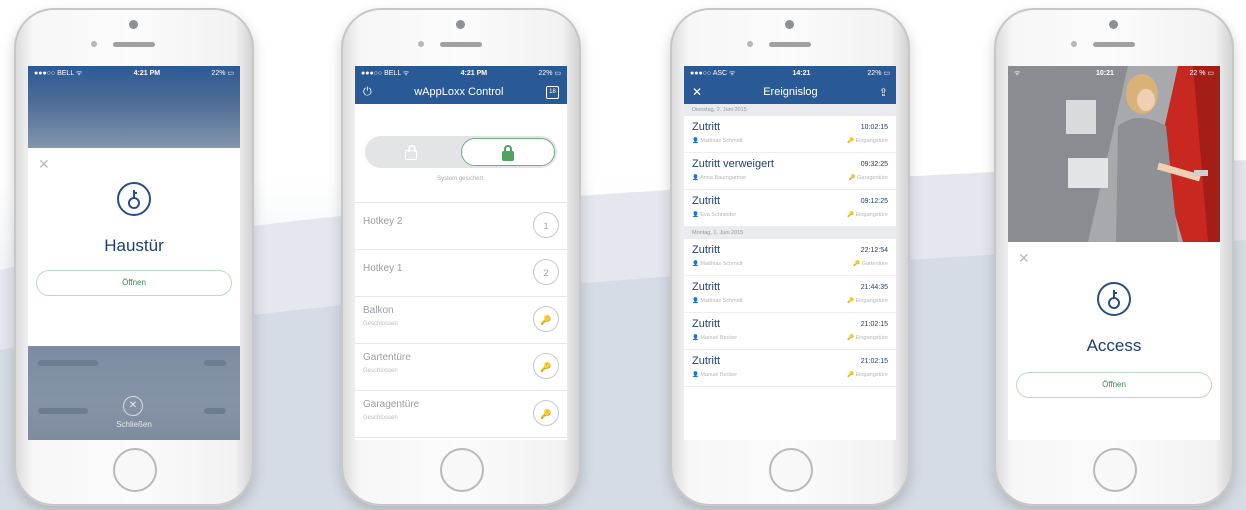  Describe the element at coordinates (378, 310) in the screenshot. I see `item-name: Balkon` at that location.